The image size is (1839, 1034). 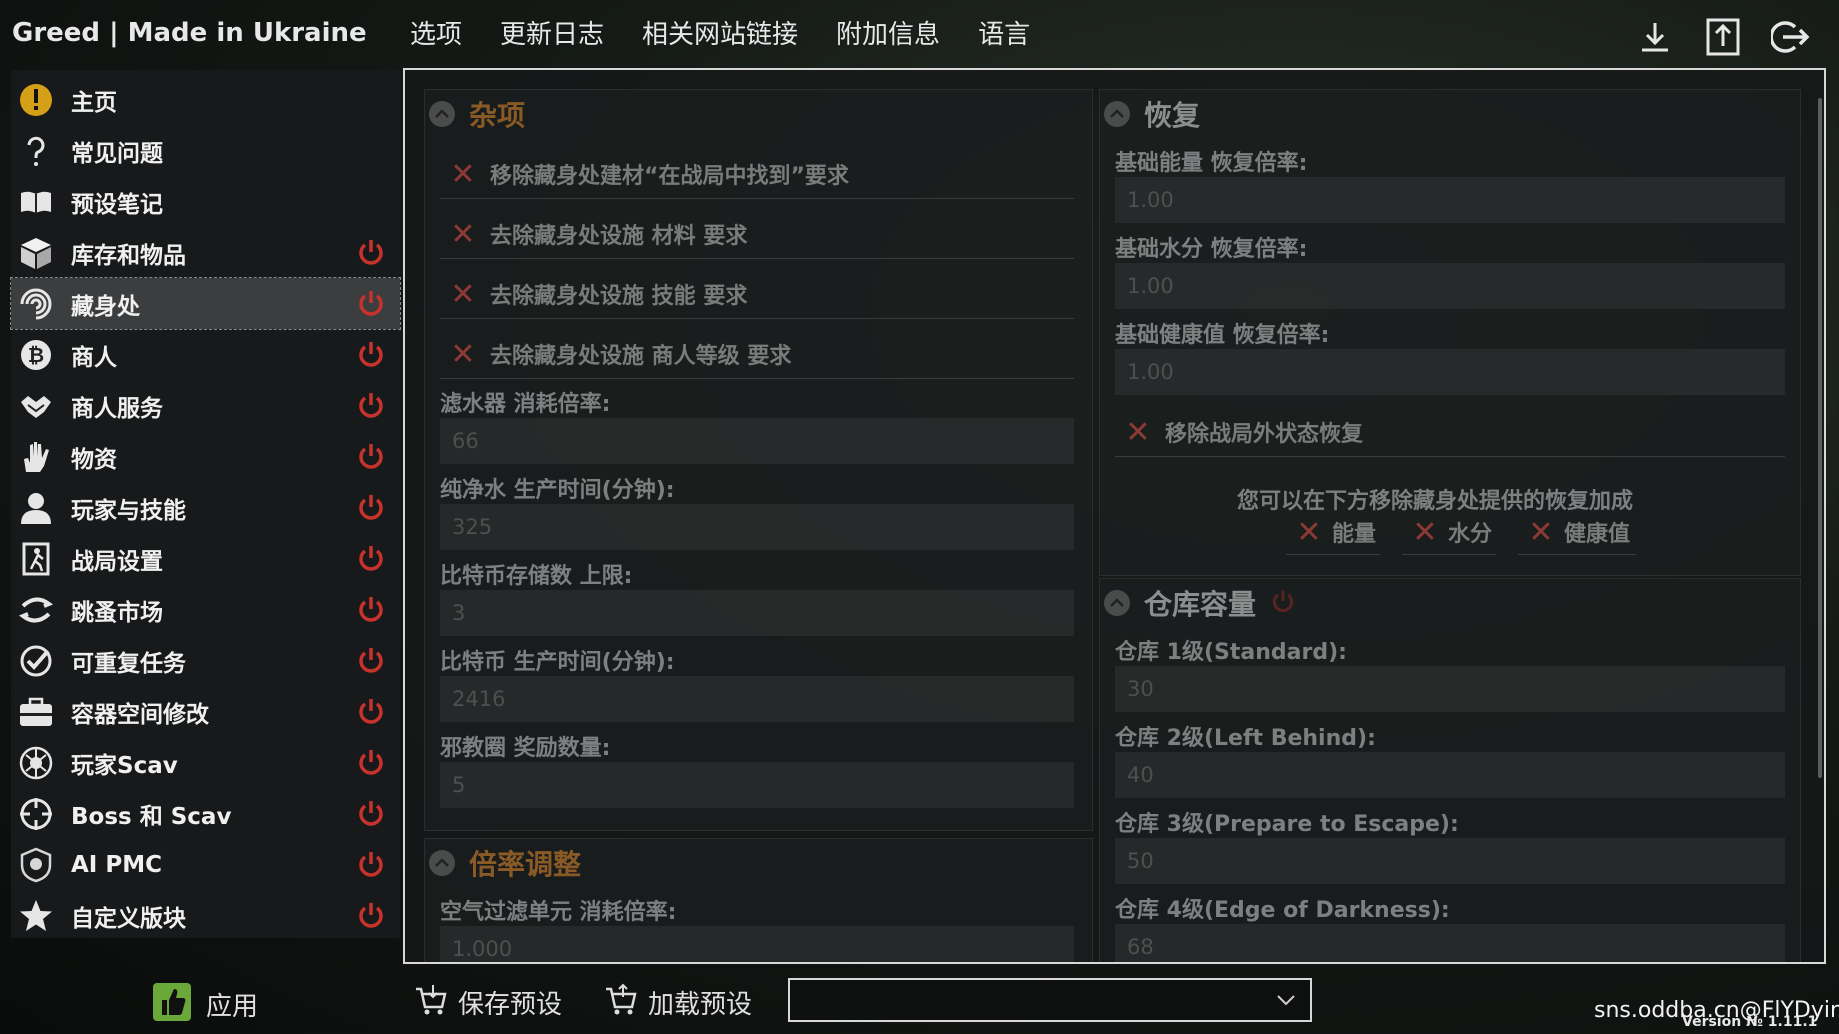 I want to click on sidebar-item: ₿ 商人, so click(x=205, y=354).